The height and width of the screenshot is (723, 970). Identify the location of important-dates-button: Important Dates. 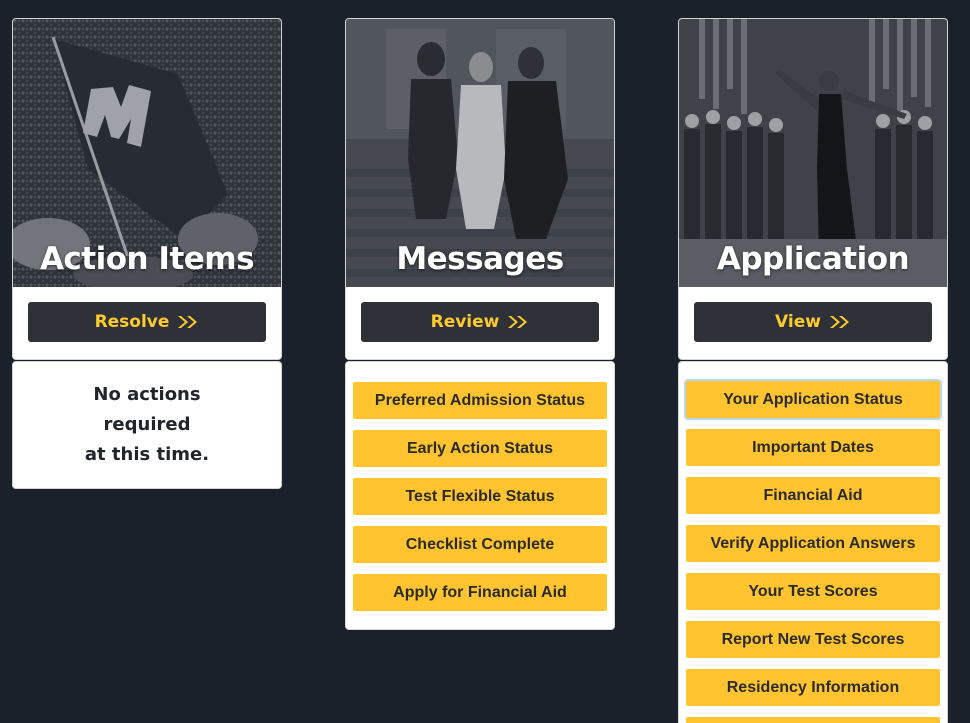
(813, 447).